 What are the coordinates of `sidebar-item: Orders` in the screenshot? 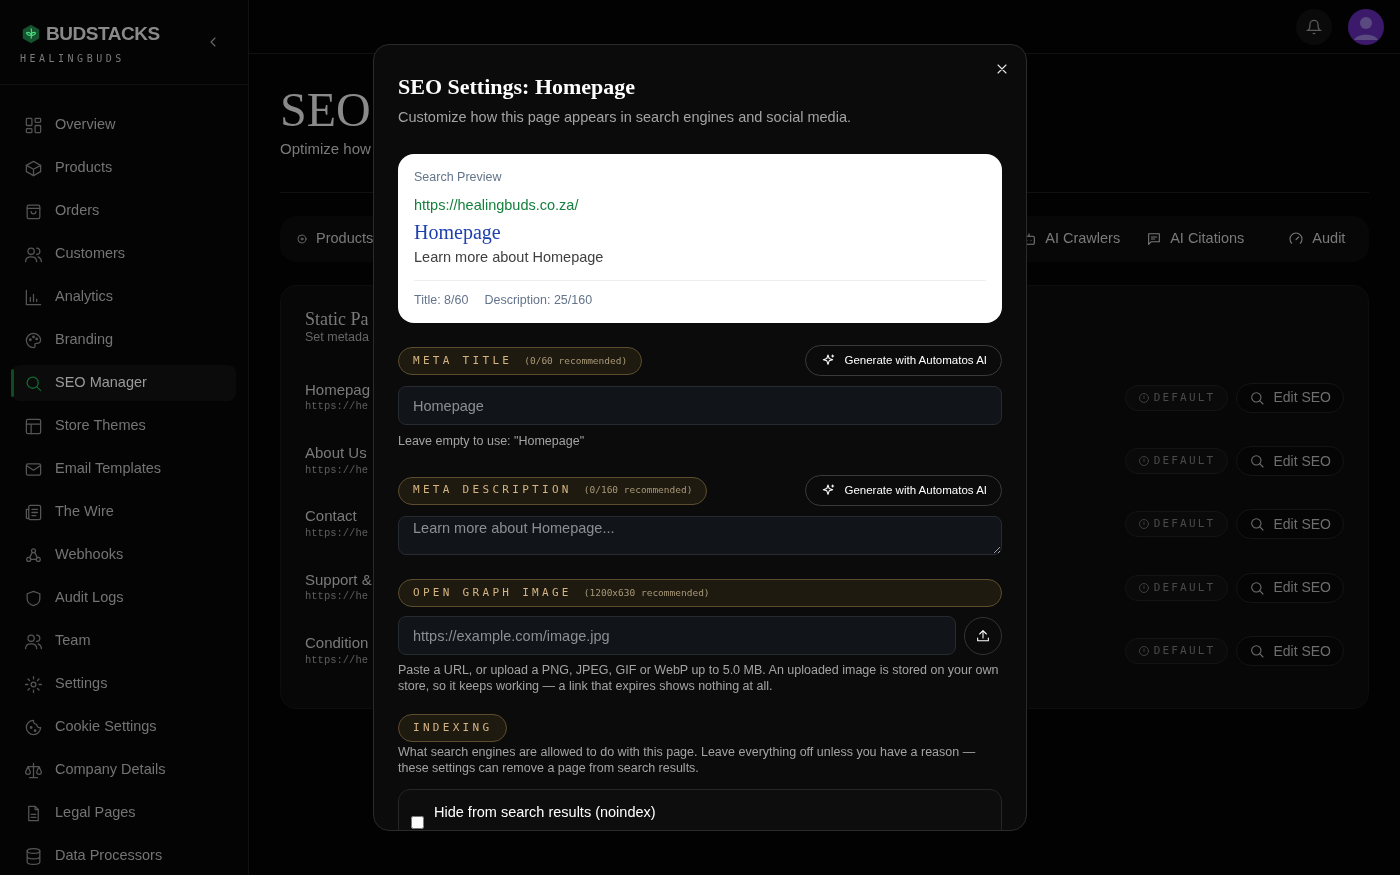 It's located at (124, 211).